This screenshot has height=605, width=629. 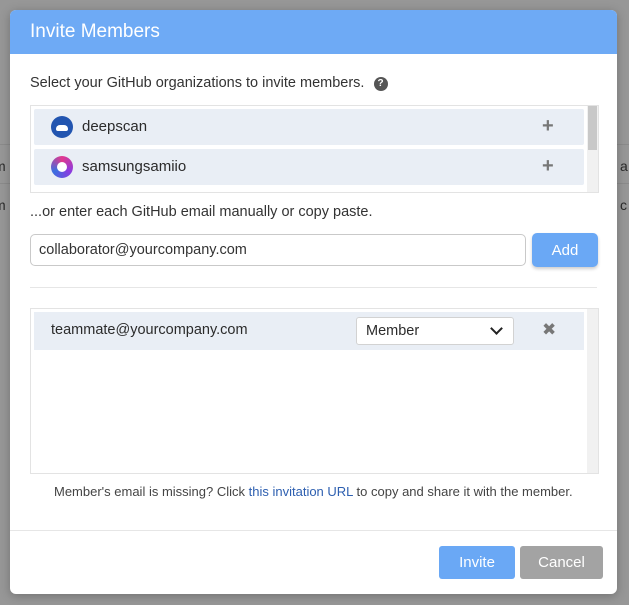 I want to click on dialog-header: Invite Members, so click(x=313, y=32).